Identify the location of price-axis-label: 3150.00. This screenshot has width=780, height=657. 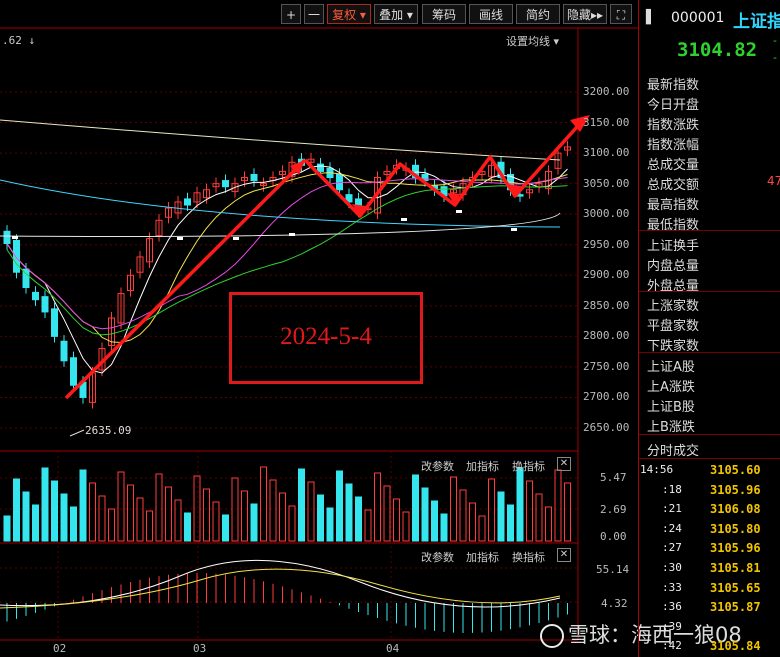
(606, 122).